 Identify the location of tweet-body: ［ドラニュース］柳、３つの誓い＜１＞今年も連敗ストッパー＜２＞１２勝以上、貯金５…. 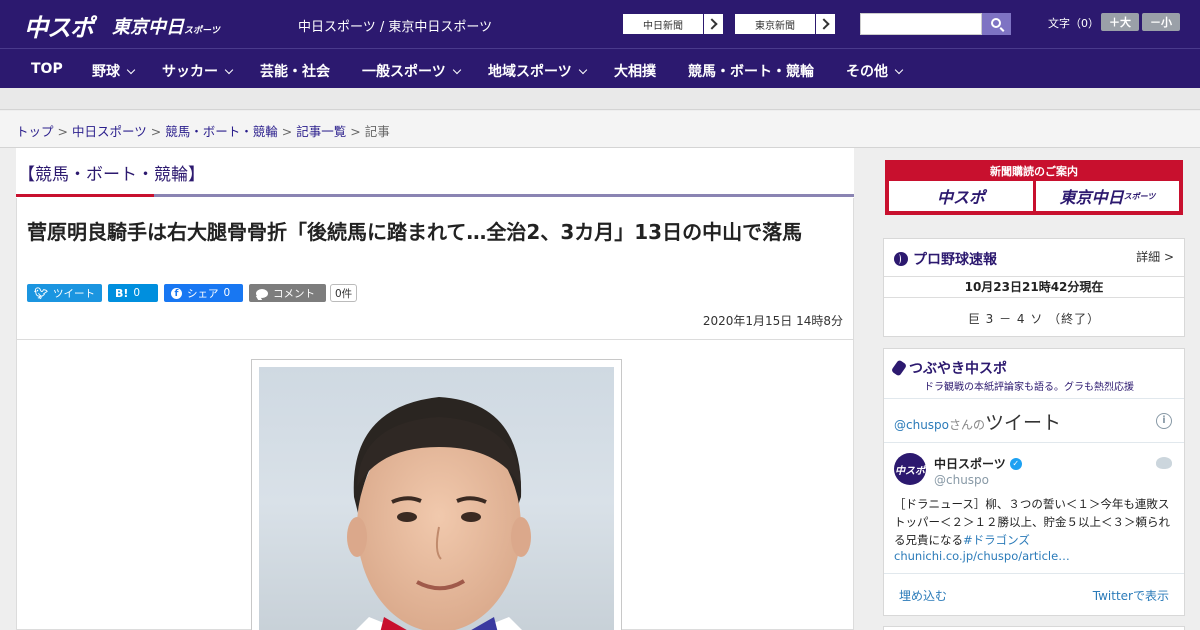
(1032, 522).